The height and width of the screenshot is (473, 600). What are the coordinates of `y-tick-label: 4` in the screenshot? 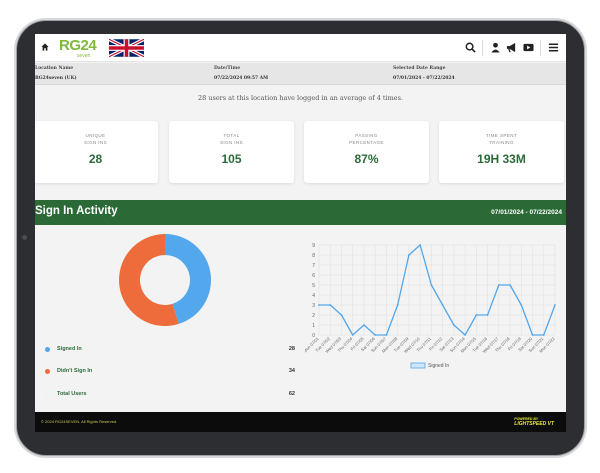 It's located at (313, 296).